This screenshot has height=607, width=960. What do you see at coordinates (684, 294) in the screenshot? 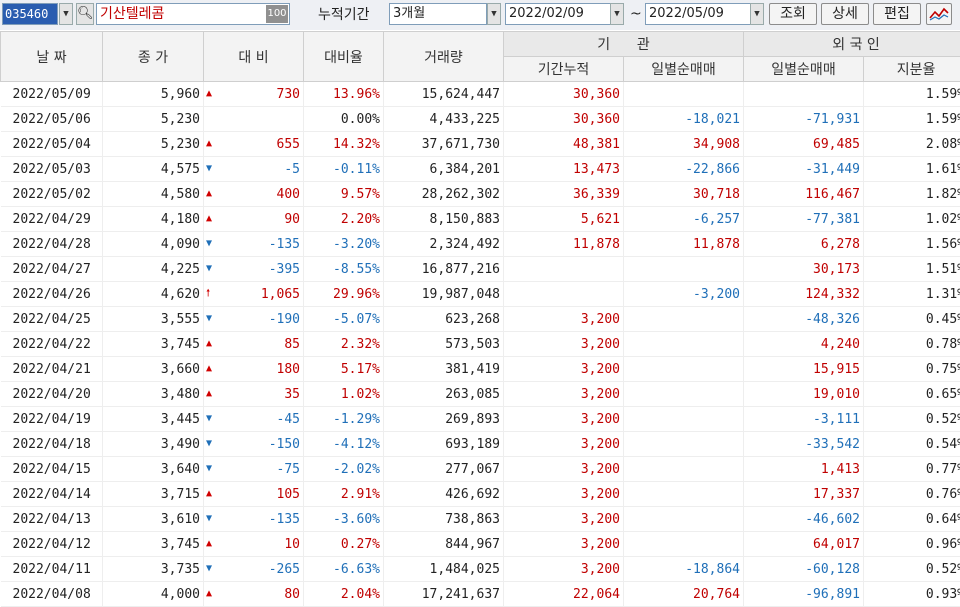
I see `cell-inst-daily: -3,200` at bounding box center [684, 294].